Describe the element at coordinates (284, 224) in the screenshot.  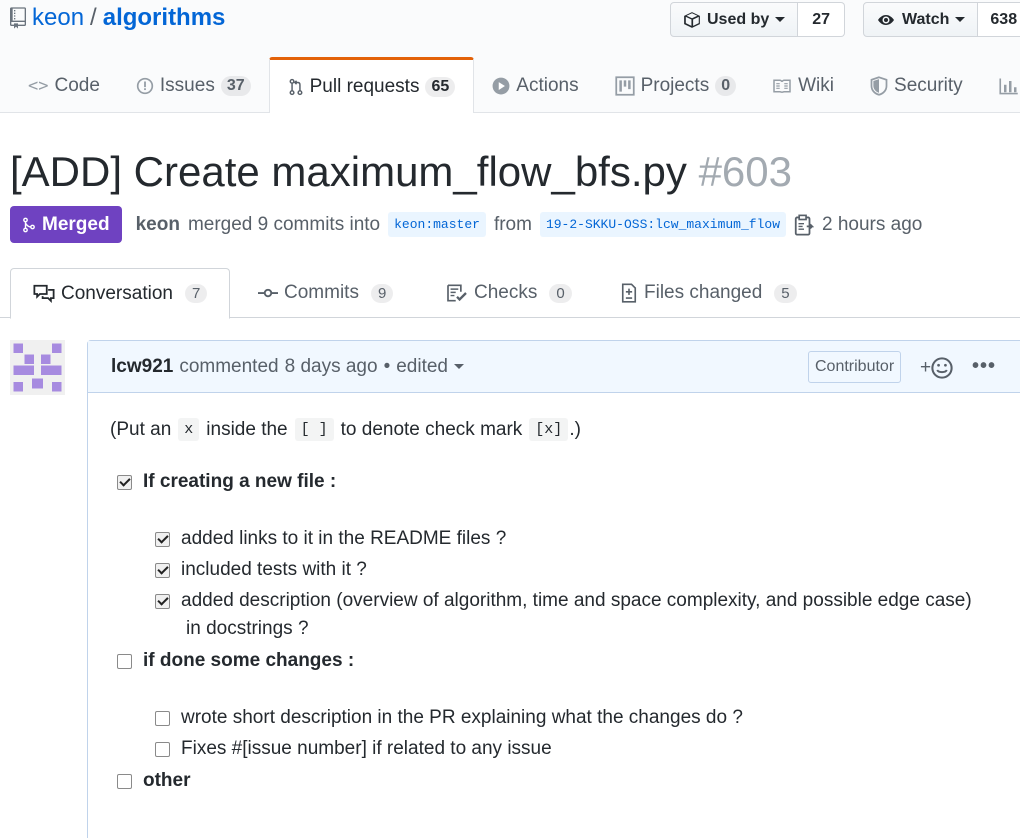
I see `pr-action-text: merged 9 commits into` at that location.